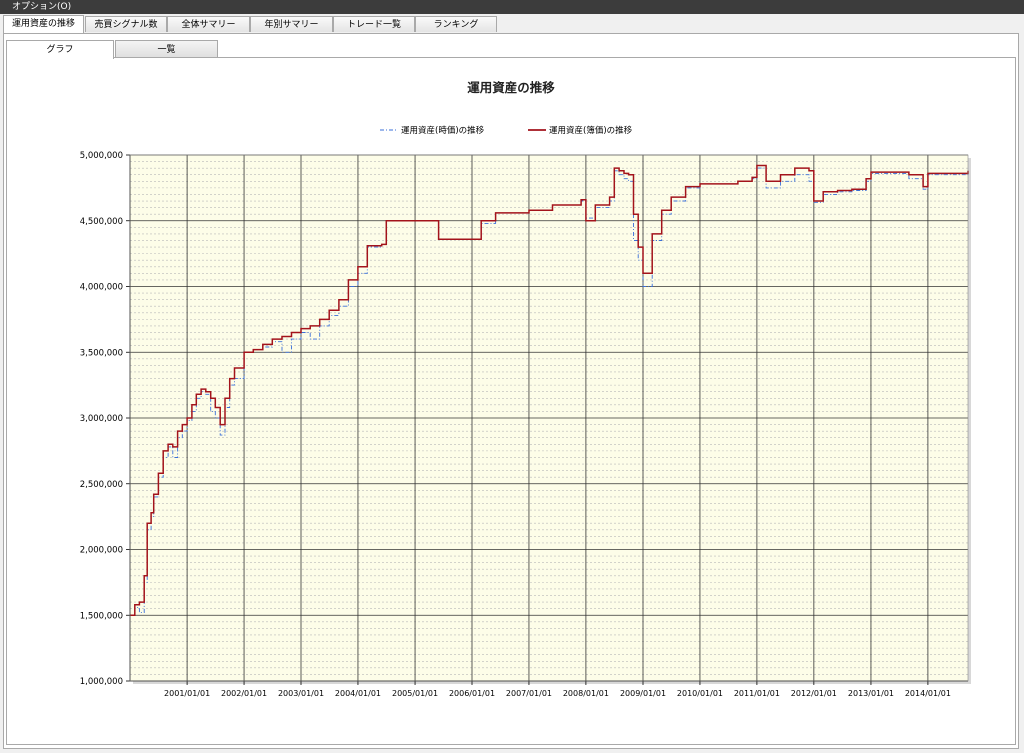 This screenshot has width=1024, height=753. I want to click on x-tick-label: 2009/01/01, so click(643, 693).